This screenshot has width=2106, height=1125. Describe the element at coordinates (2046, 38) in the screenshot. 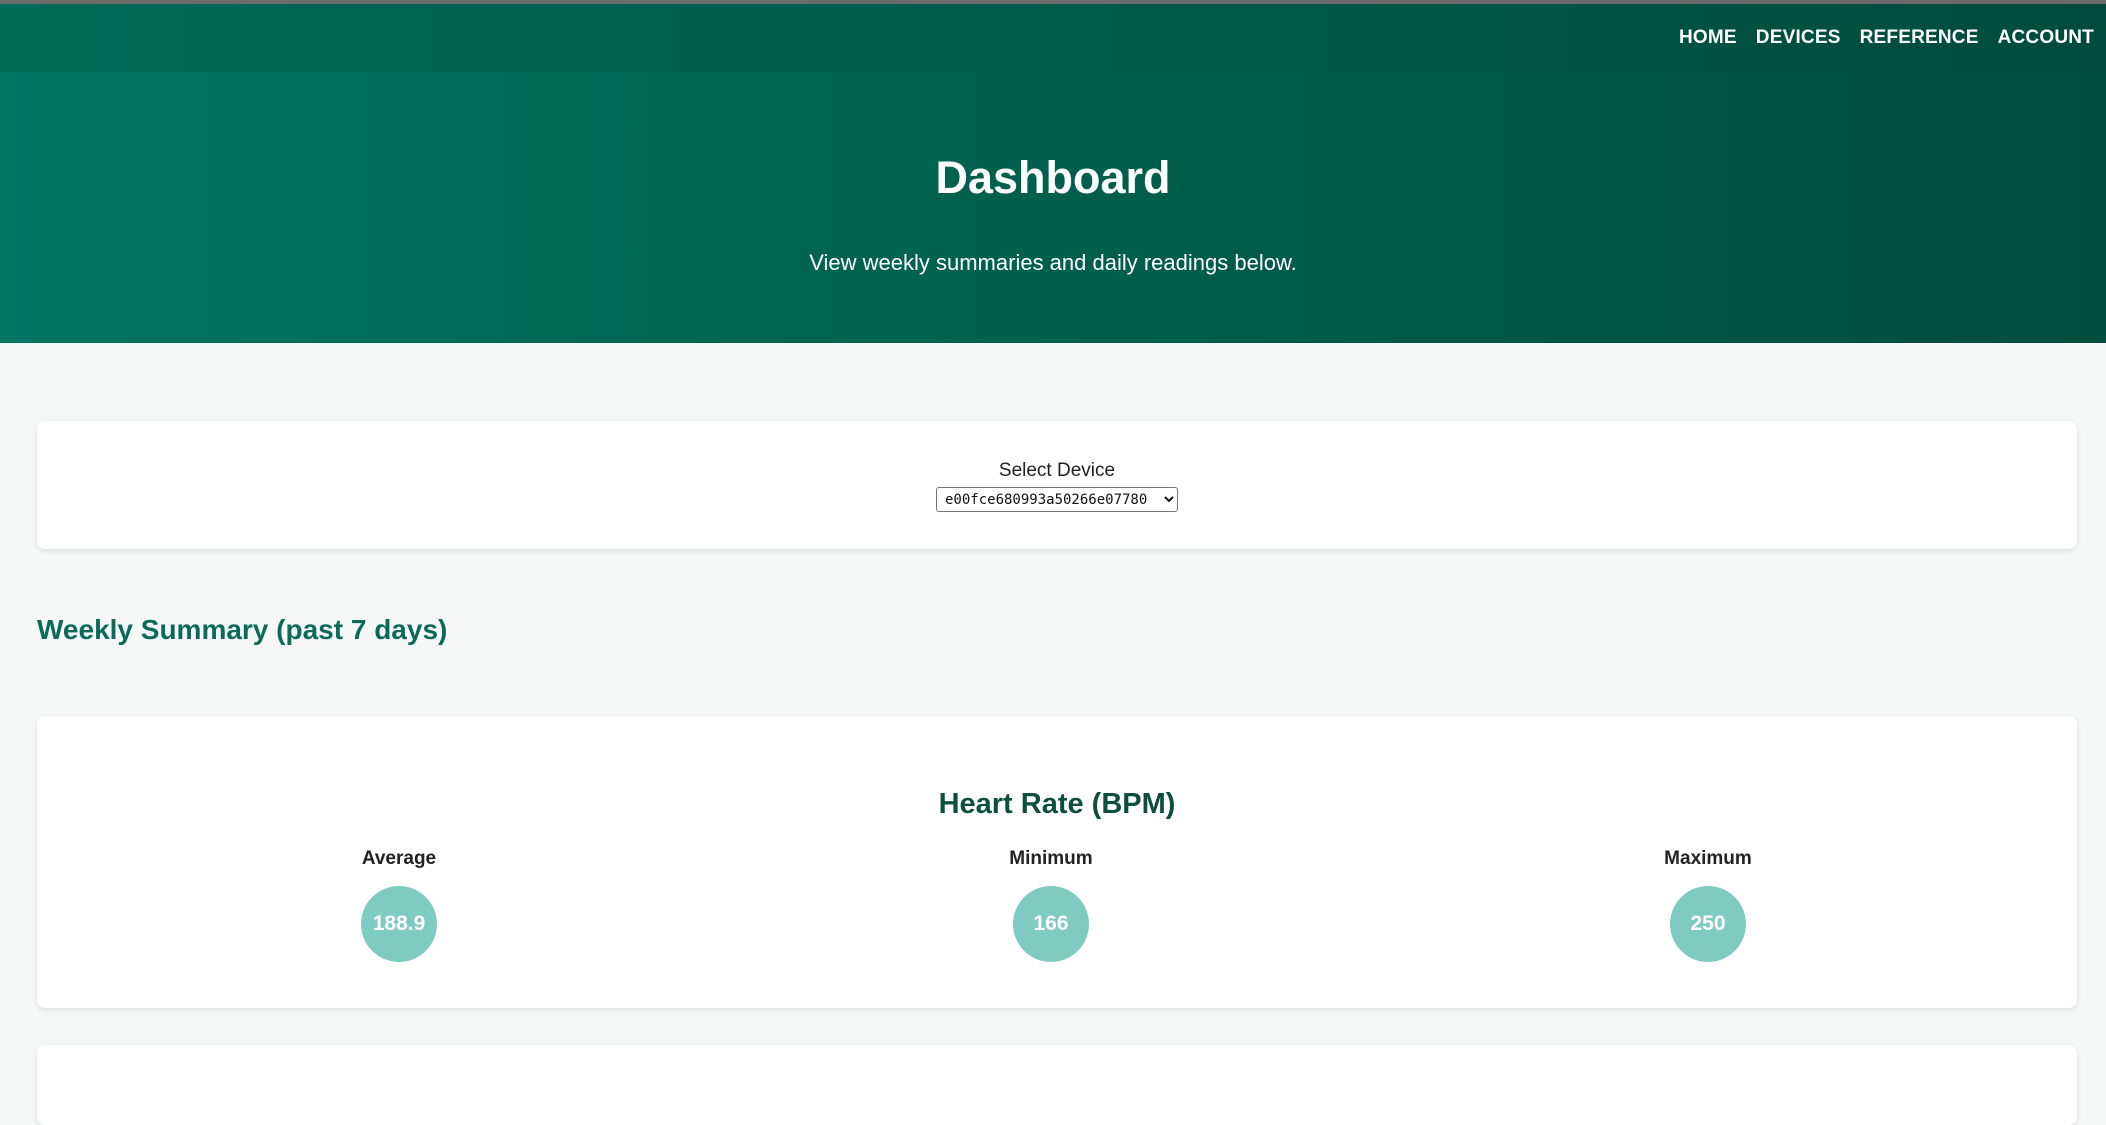

I see `nav-account-link: ACCOUNT` at that location.